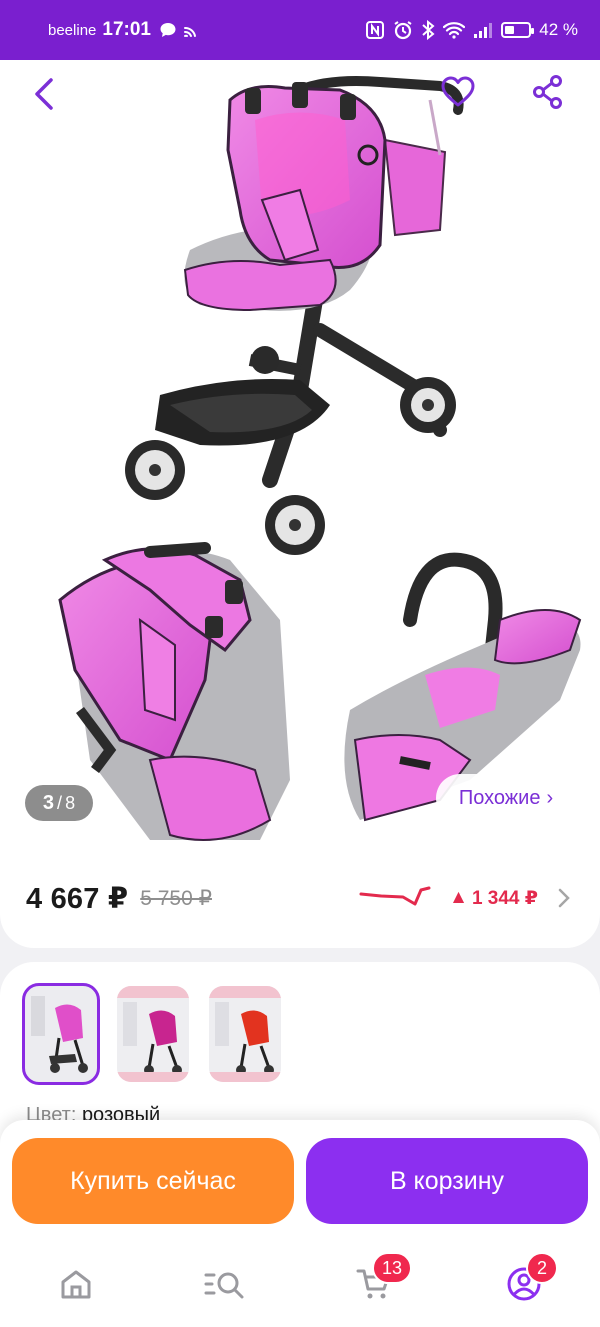 This screenshot has height=1327, width=600. What do you see at coordinates (174, 691) in the screenshot?
I see `car-seat-front-image` at bounding box center [174, 691].